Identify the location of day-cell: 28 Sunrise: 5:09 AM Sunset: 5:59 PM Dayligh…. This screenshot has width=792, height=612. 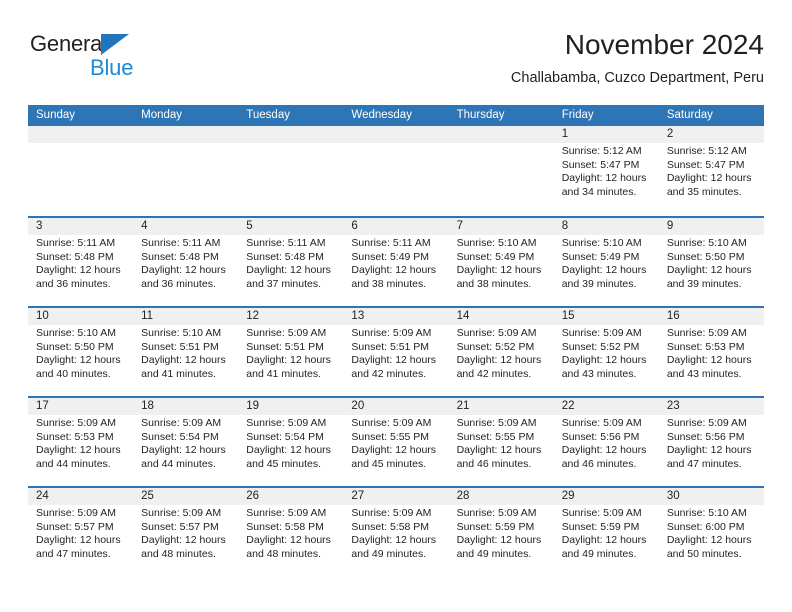
(501, 532).